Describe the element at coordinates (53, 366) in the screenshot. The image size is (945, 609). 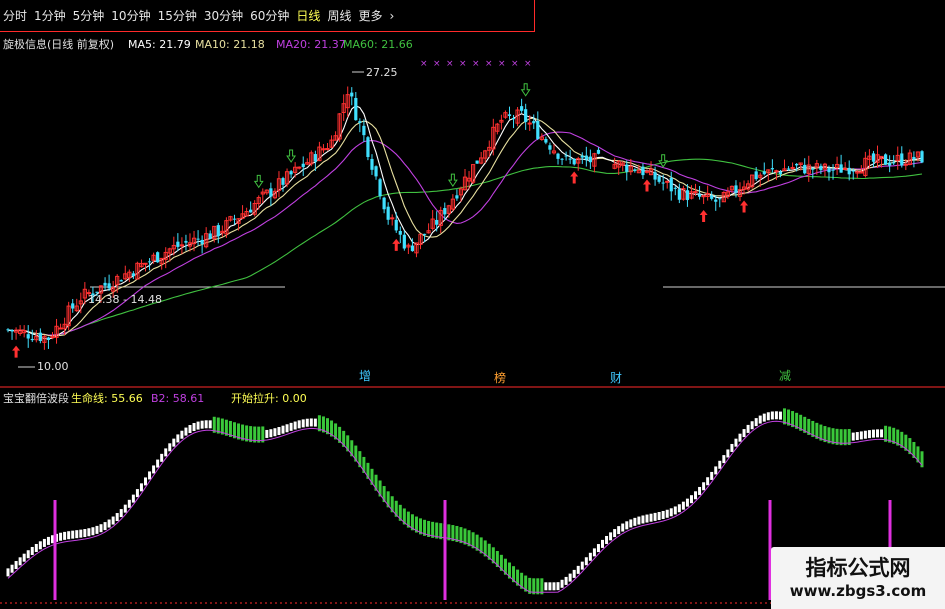
I see `low-price-label: 10.00` at that location.